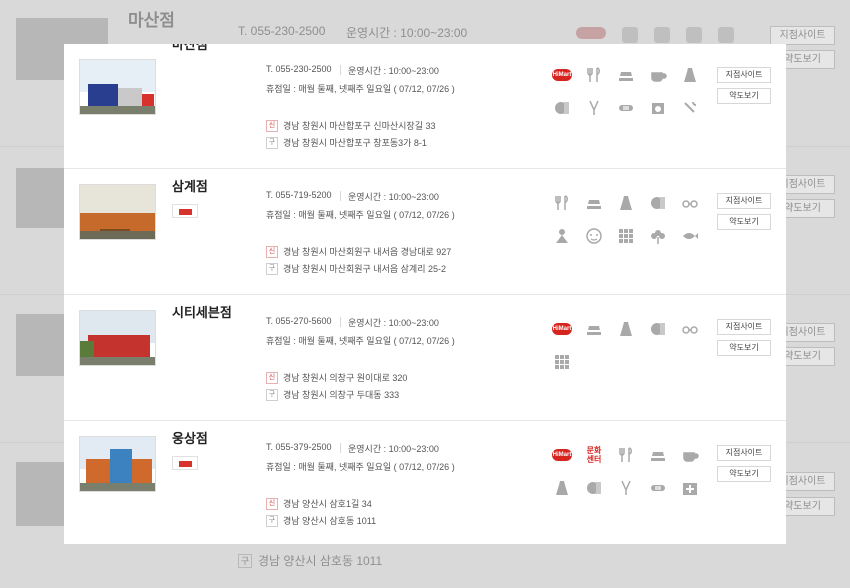 The width and height of the screenshot is (850, 588). Describe the element at coordinates (630, 345) in the screenshot. I see `facility-icons: HiMart` at that location.